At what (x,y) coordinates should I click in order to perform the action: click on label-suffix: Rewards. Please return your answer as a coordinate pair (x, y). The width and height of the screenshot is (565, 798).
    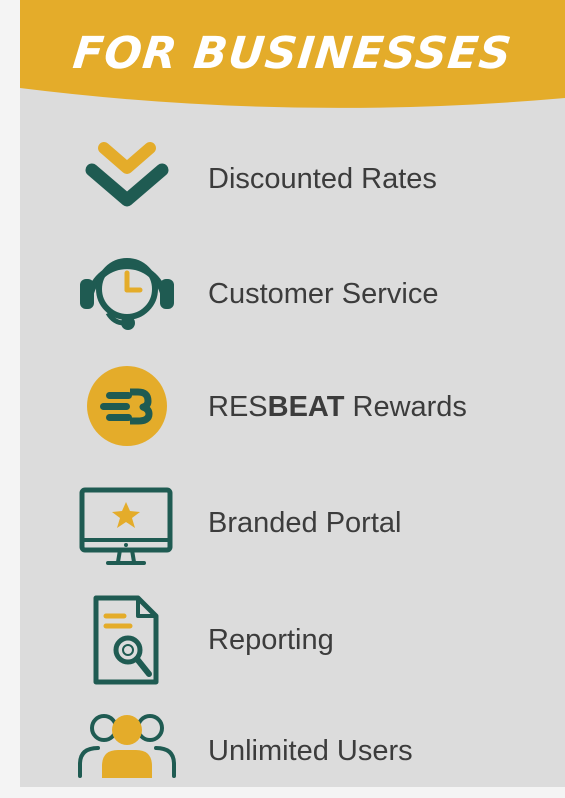
    Looking at the image, I should click on (405, 407).